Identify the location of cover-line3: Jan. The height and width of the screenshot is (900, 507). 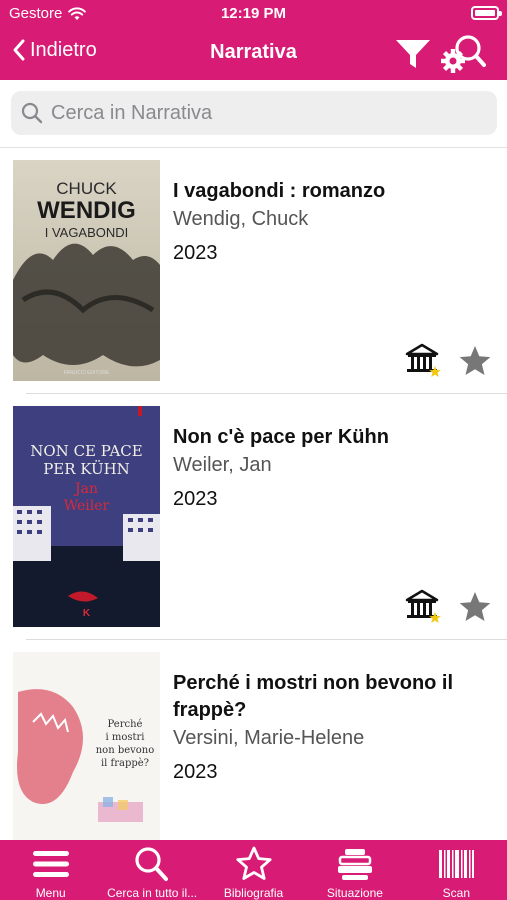
(85, 489).